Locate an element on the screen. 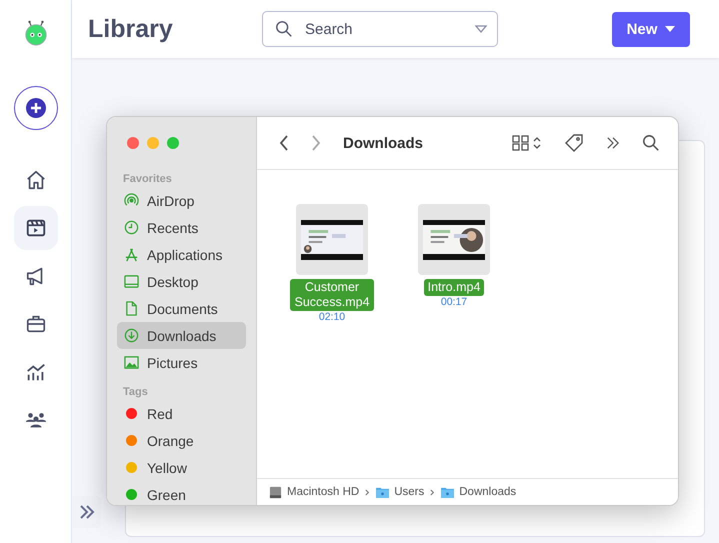 The image size is (719, 543). photo-icon is located at coordinates (131, 362).